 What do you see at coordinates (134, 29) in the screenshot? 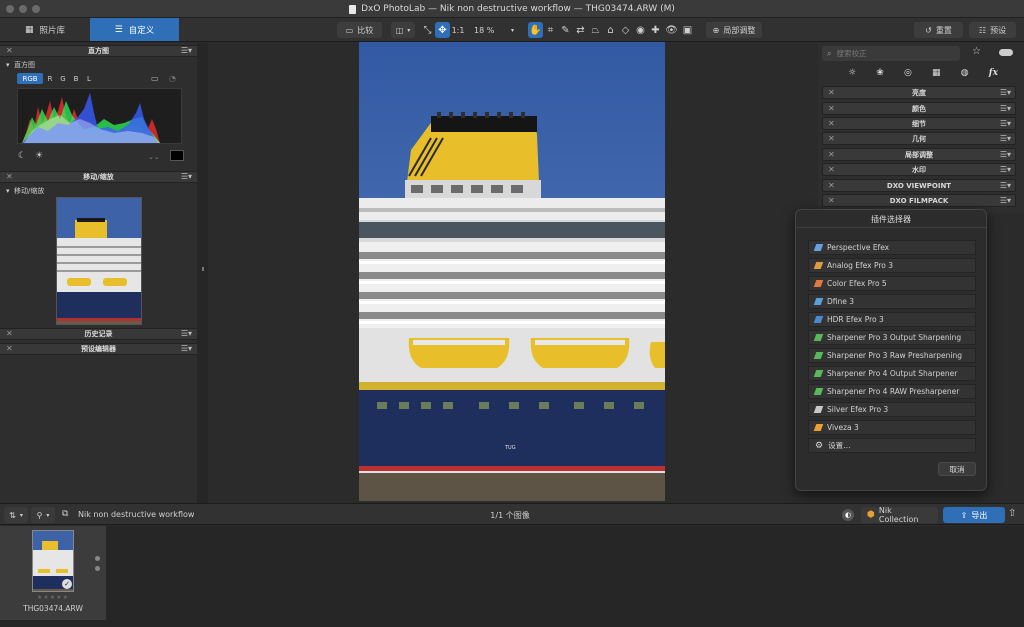
I see `tab-customize: ☰ 自定义` at bounding box center [134, 29].